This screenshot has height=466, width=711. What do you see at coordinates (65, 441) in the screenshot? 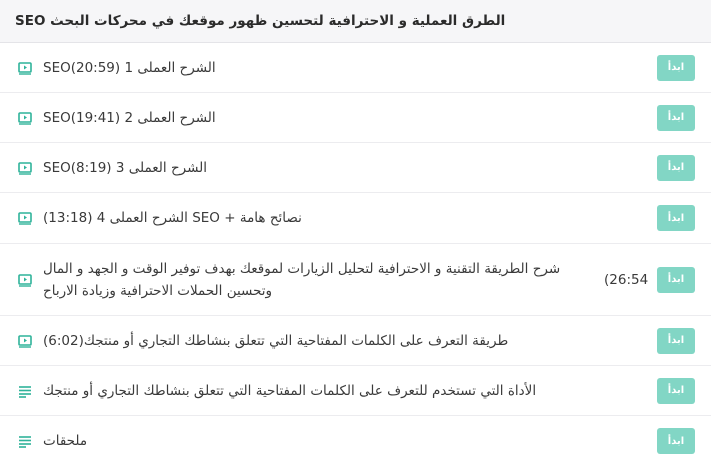
I see `lecture-title: ملحقات` at bounding box center [65, 441].